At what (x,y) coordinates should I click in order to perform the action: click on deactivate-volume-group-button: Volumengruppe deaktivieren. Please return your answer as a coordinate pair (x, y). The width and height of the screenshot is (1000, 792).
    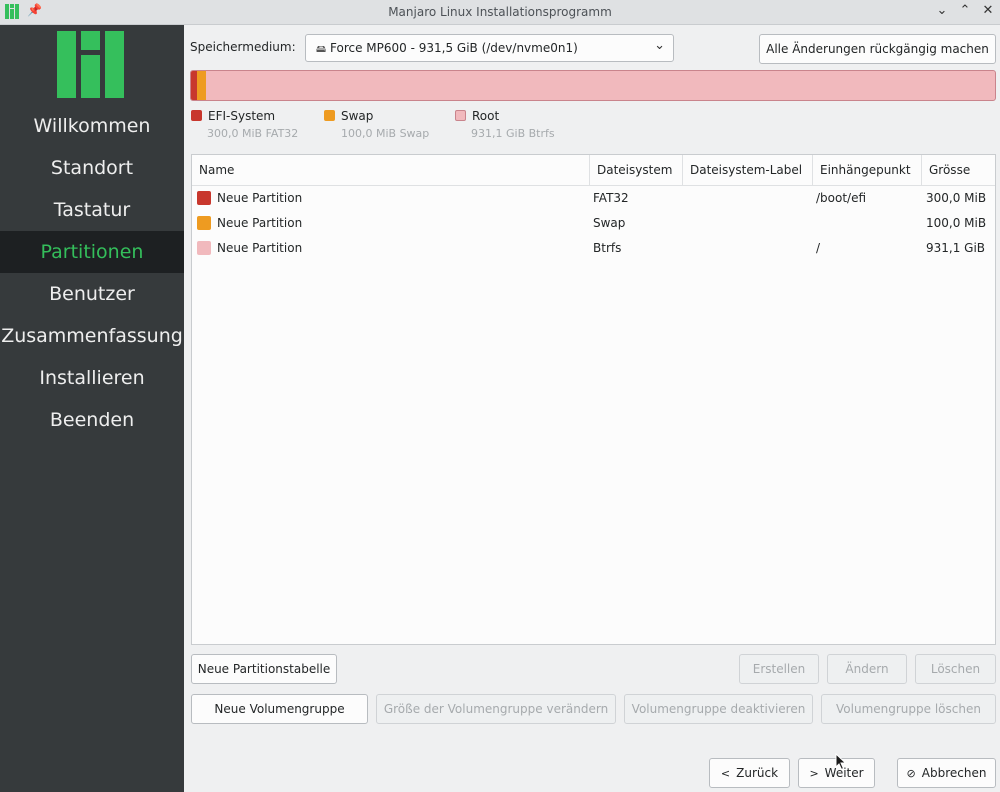
    Looking at the image, I should click on (718, 709).